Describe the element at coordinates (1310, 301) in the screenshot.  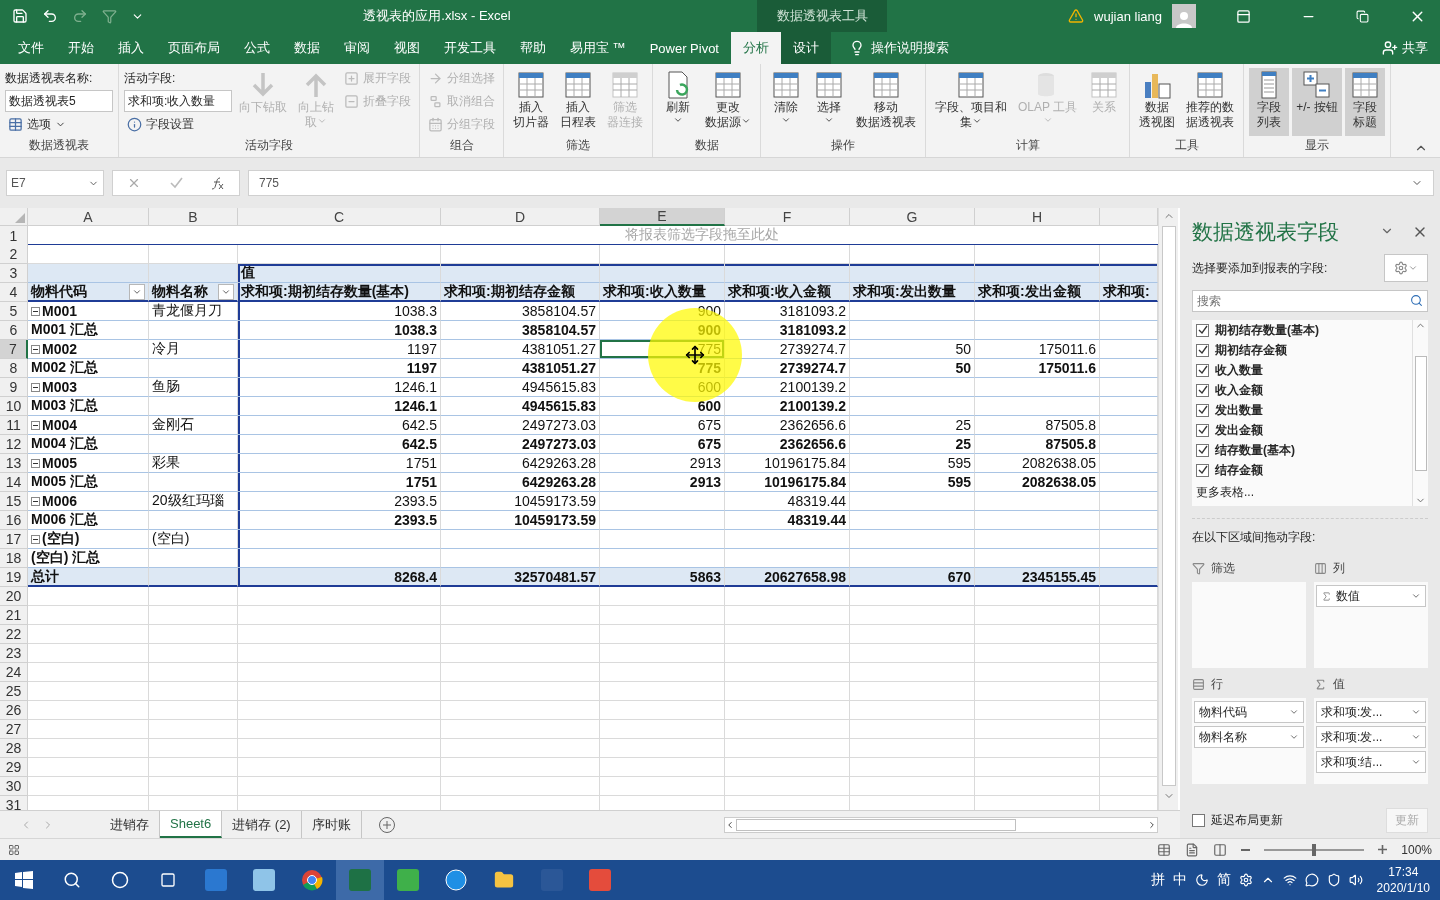
I see `search-field: 搜索` at that location.